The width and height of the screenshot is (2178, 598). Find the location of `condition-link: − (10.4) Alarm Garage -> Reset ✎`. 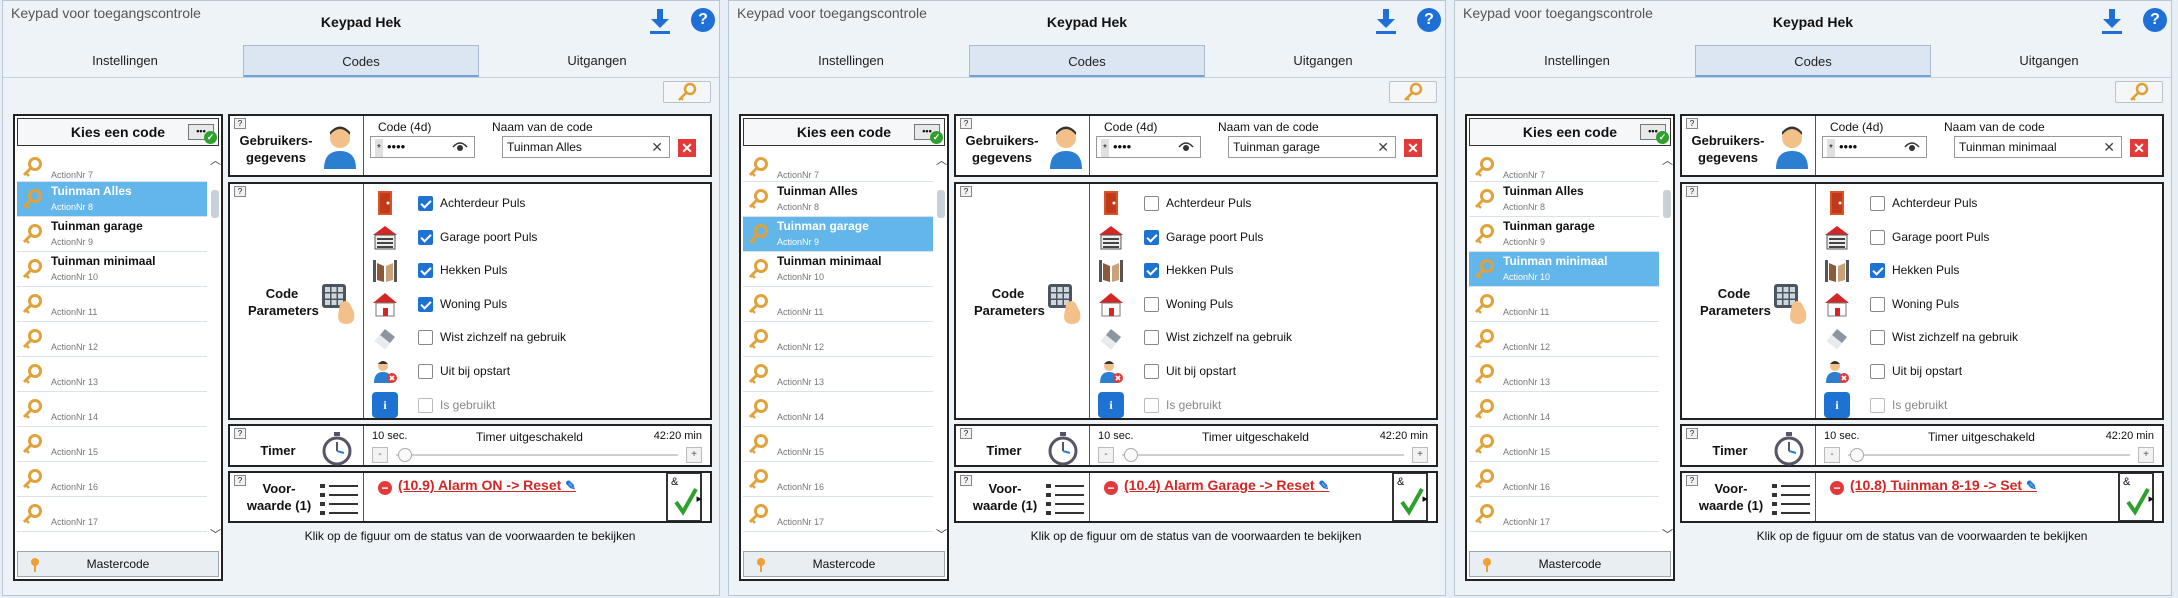

condition-link: − (10.4) Alarm Garage -> Reset ✎ is located at coordinates (1216, 486).